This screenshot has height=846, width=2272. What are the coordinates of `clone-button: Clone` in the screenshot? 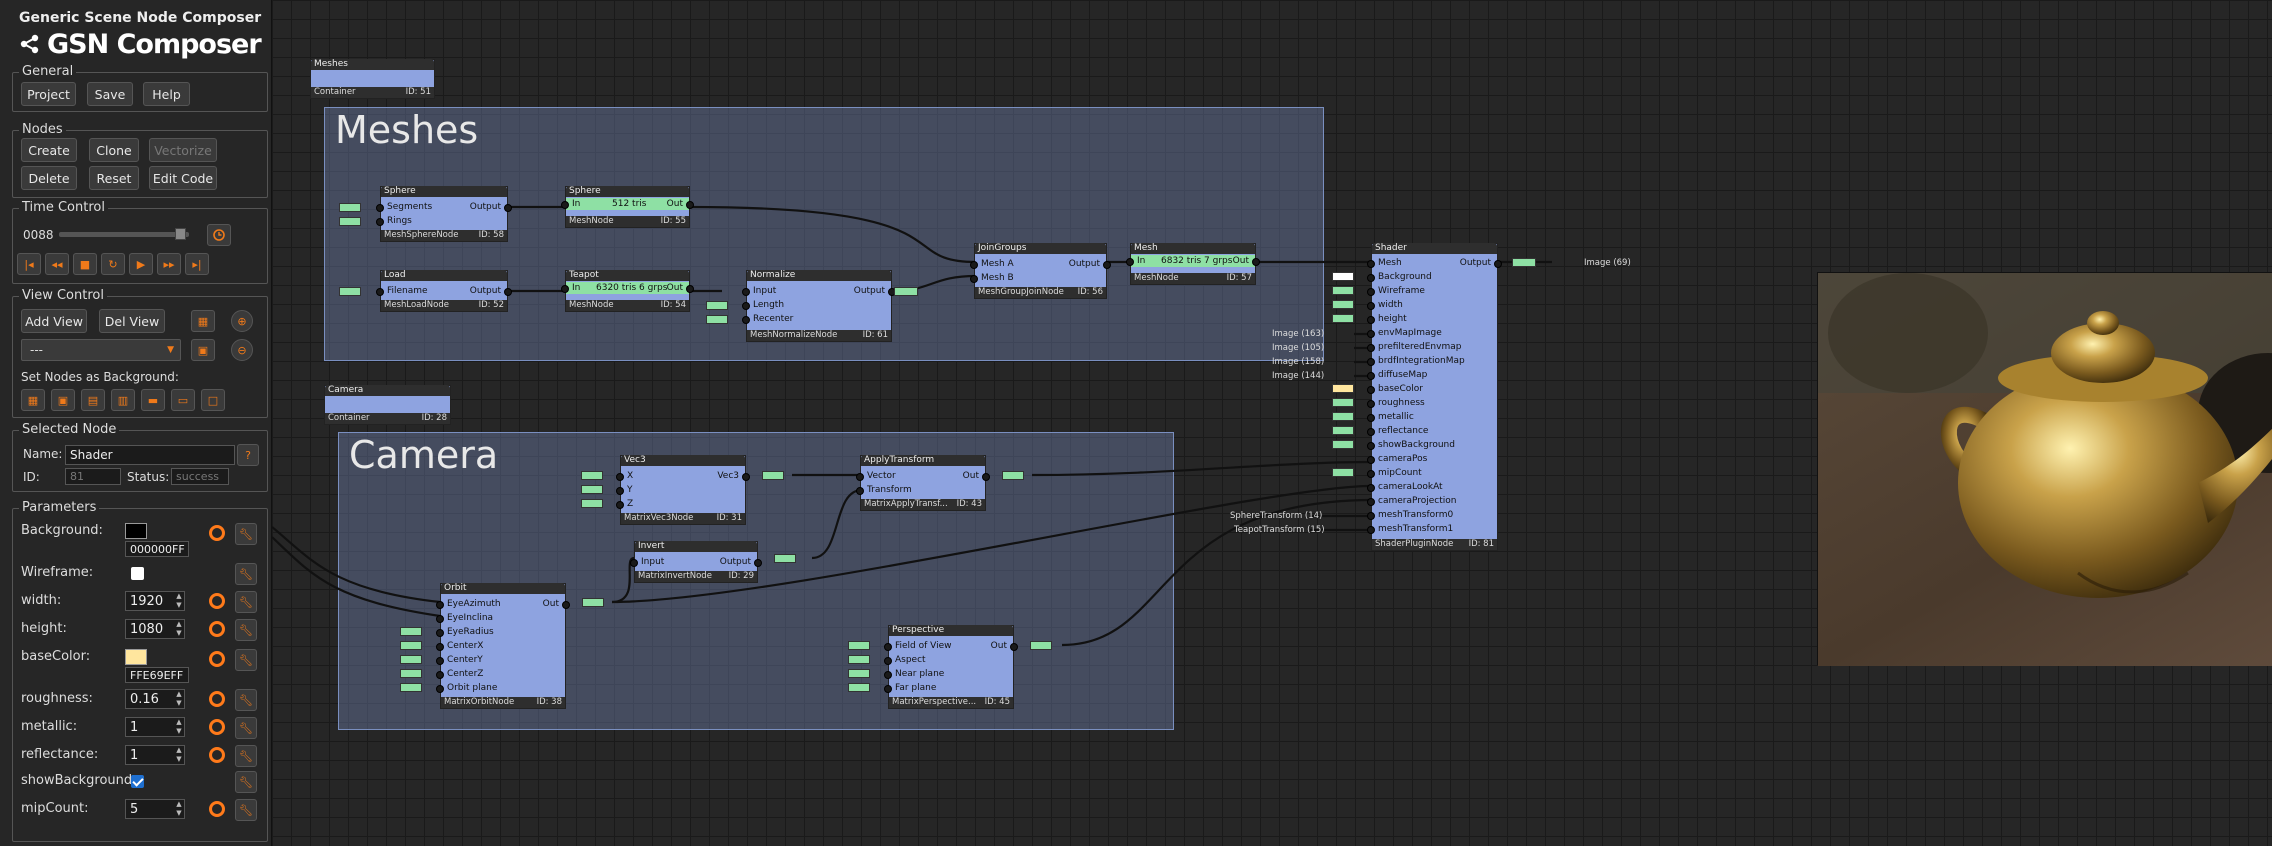 It's located at (114, 150).